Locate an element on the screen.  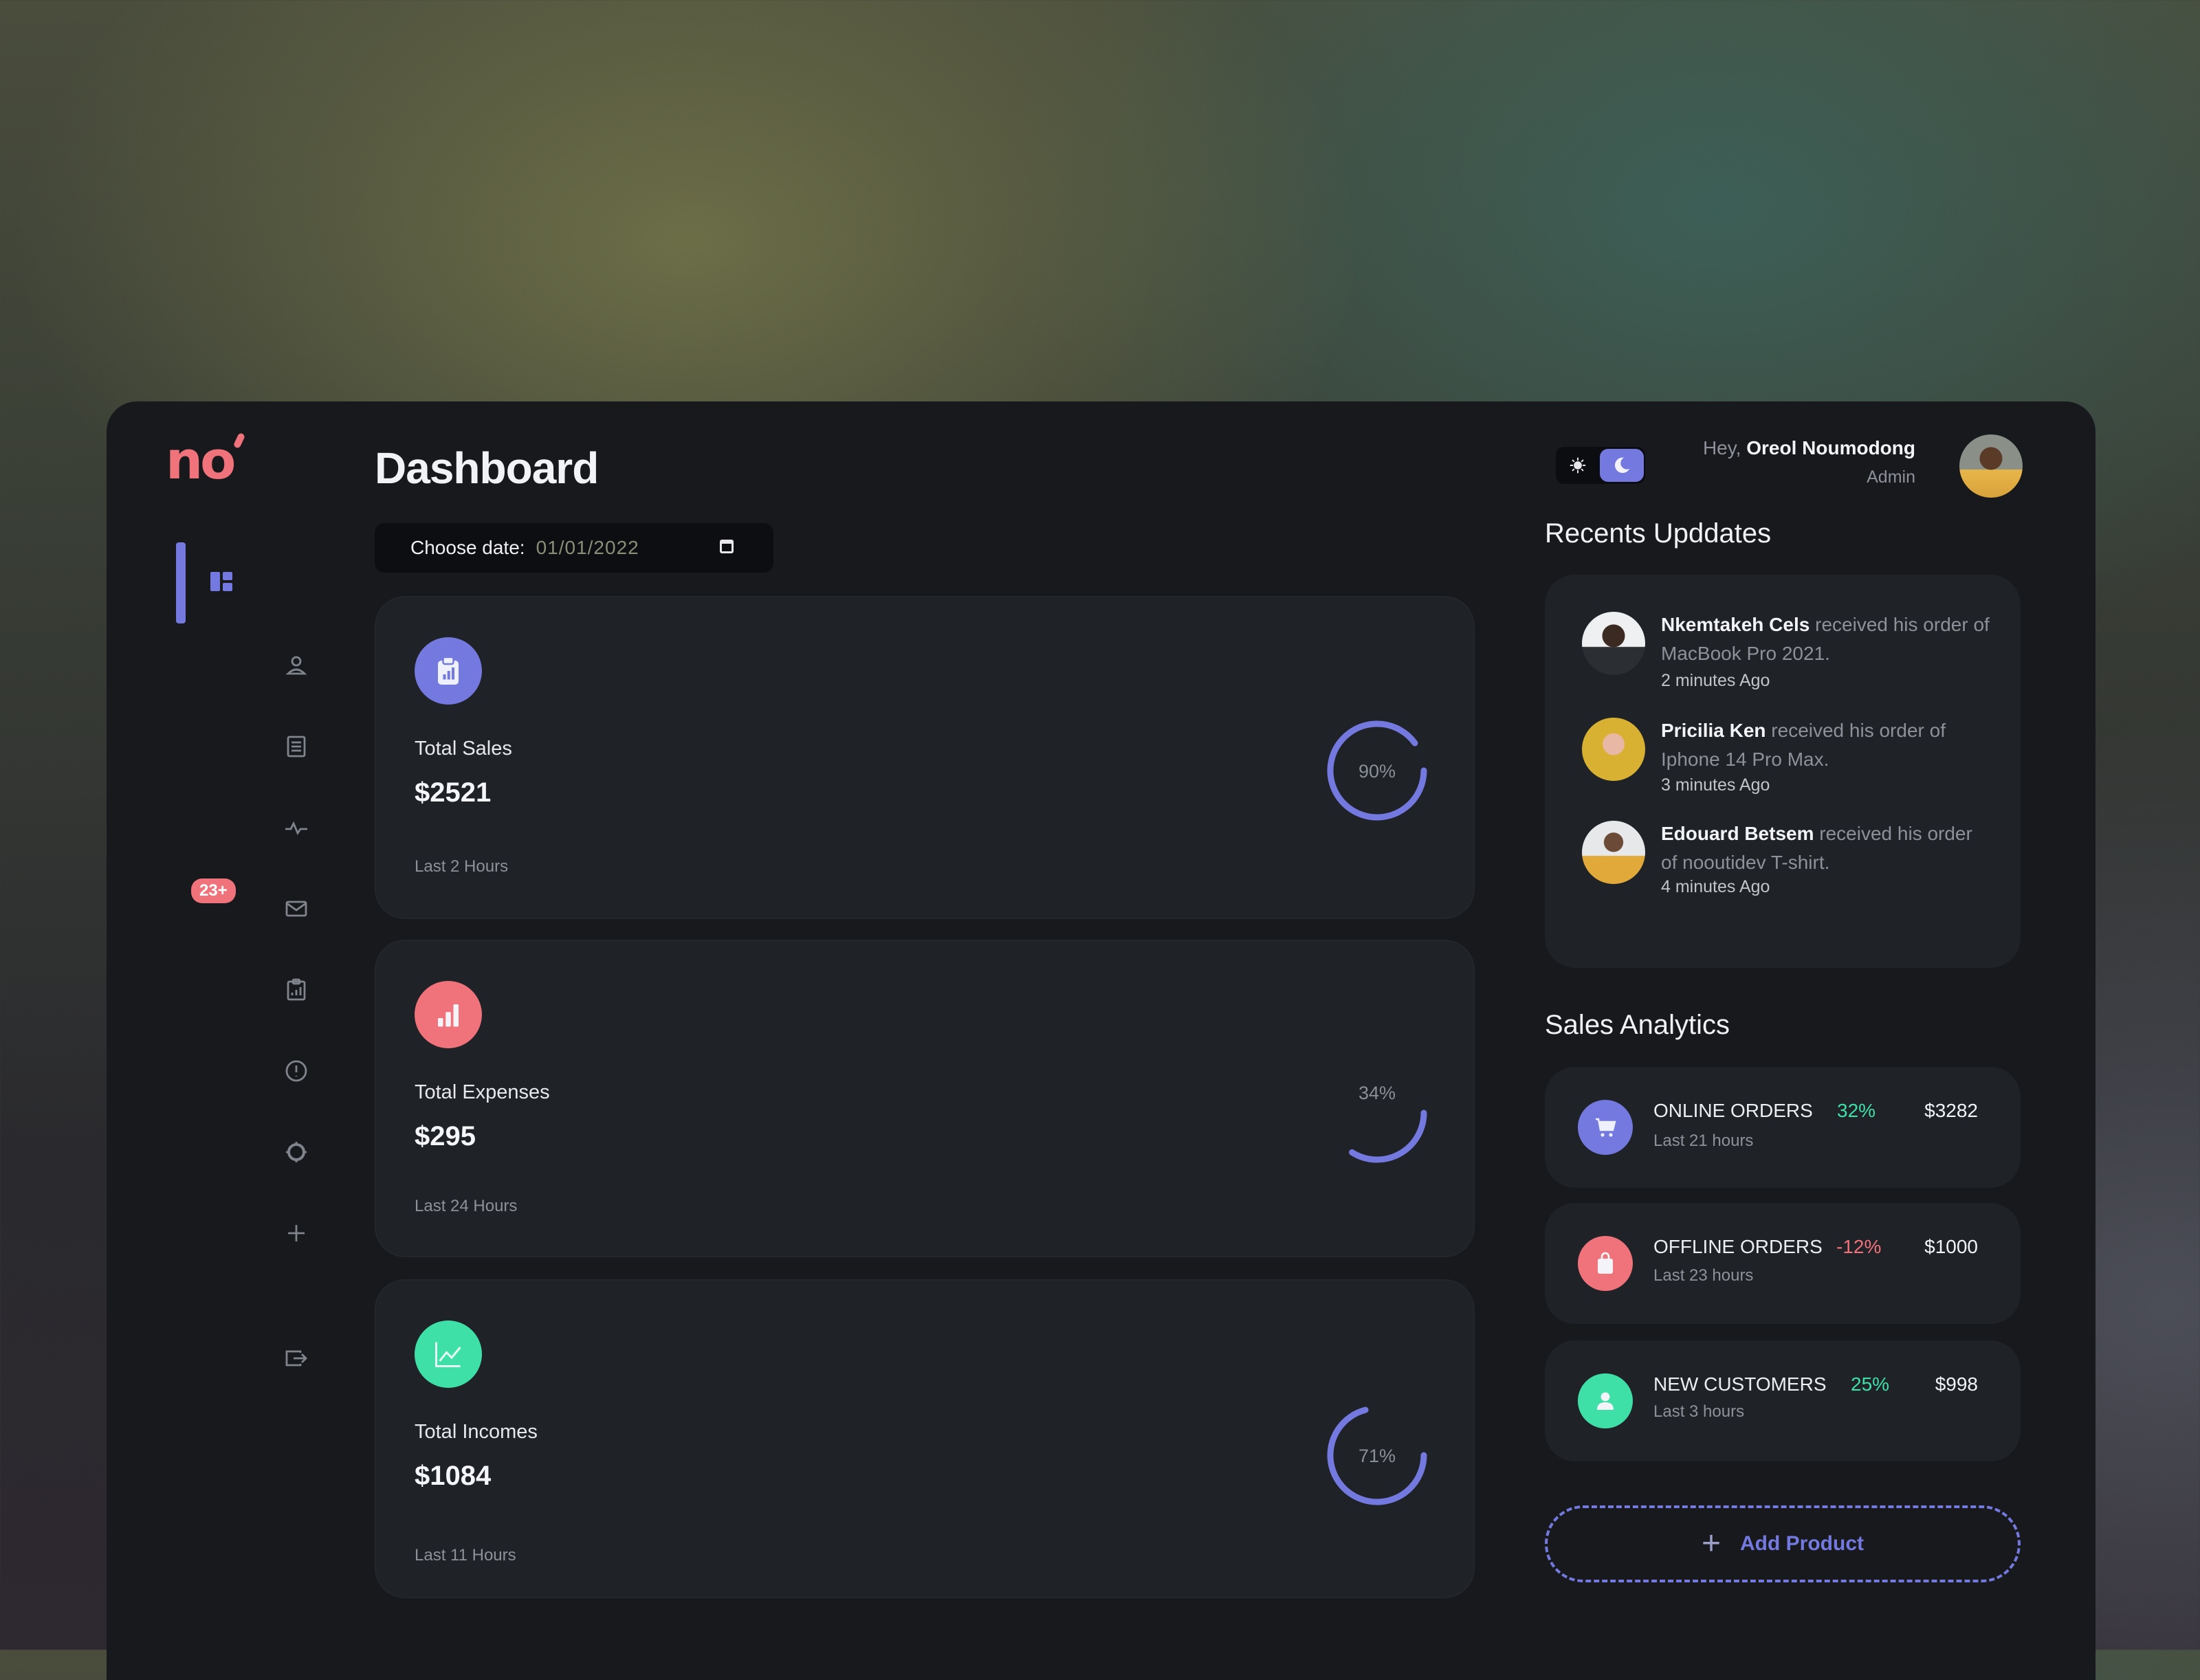
mail-icon is located at coordinates (296, 908).